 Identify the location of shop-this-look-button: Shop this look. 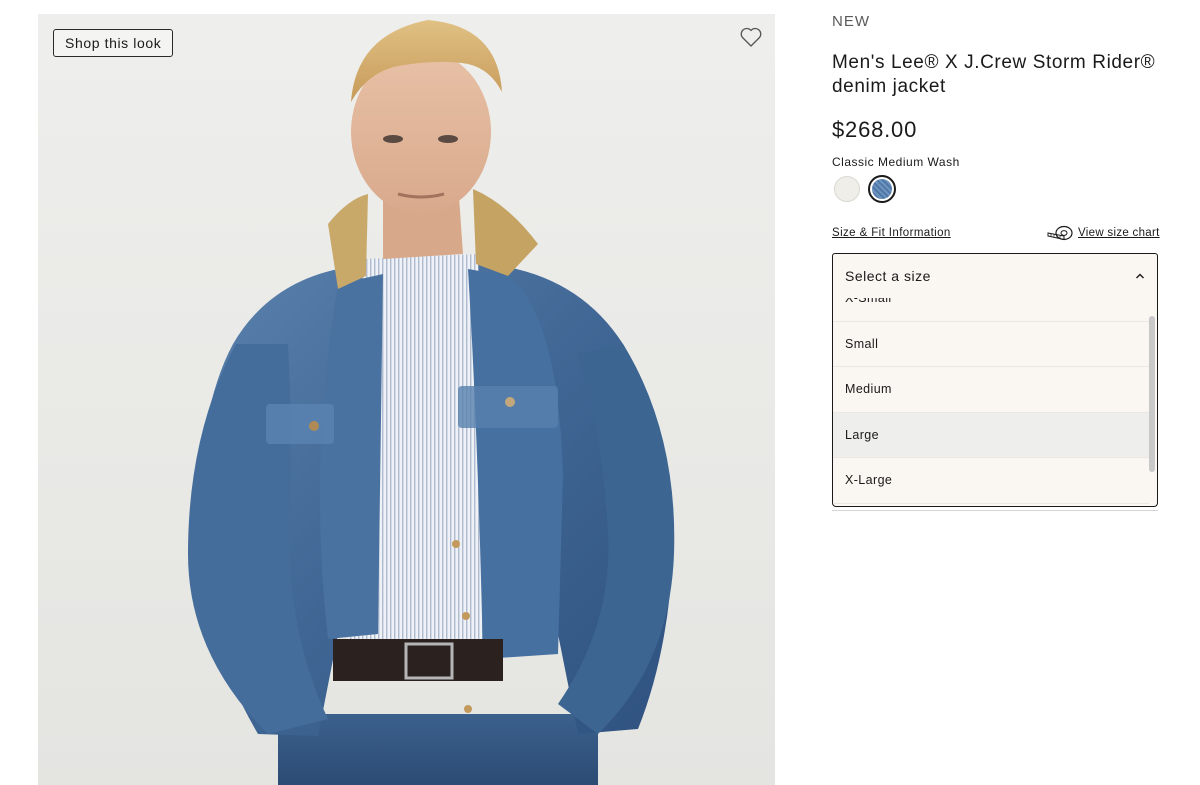
(113, 43).